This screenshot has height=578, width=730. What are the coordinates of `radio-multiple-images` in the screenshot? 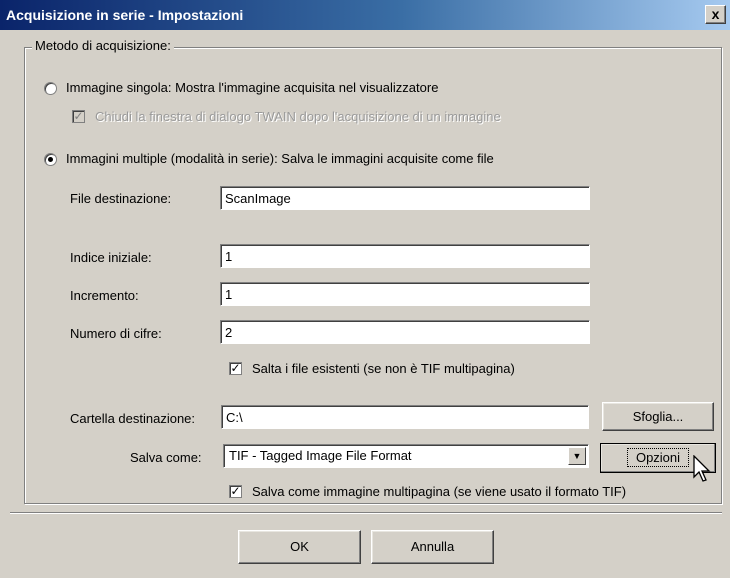 It's located at (50, 159).